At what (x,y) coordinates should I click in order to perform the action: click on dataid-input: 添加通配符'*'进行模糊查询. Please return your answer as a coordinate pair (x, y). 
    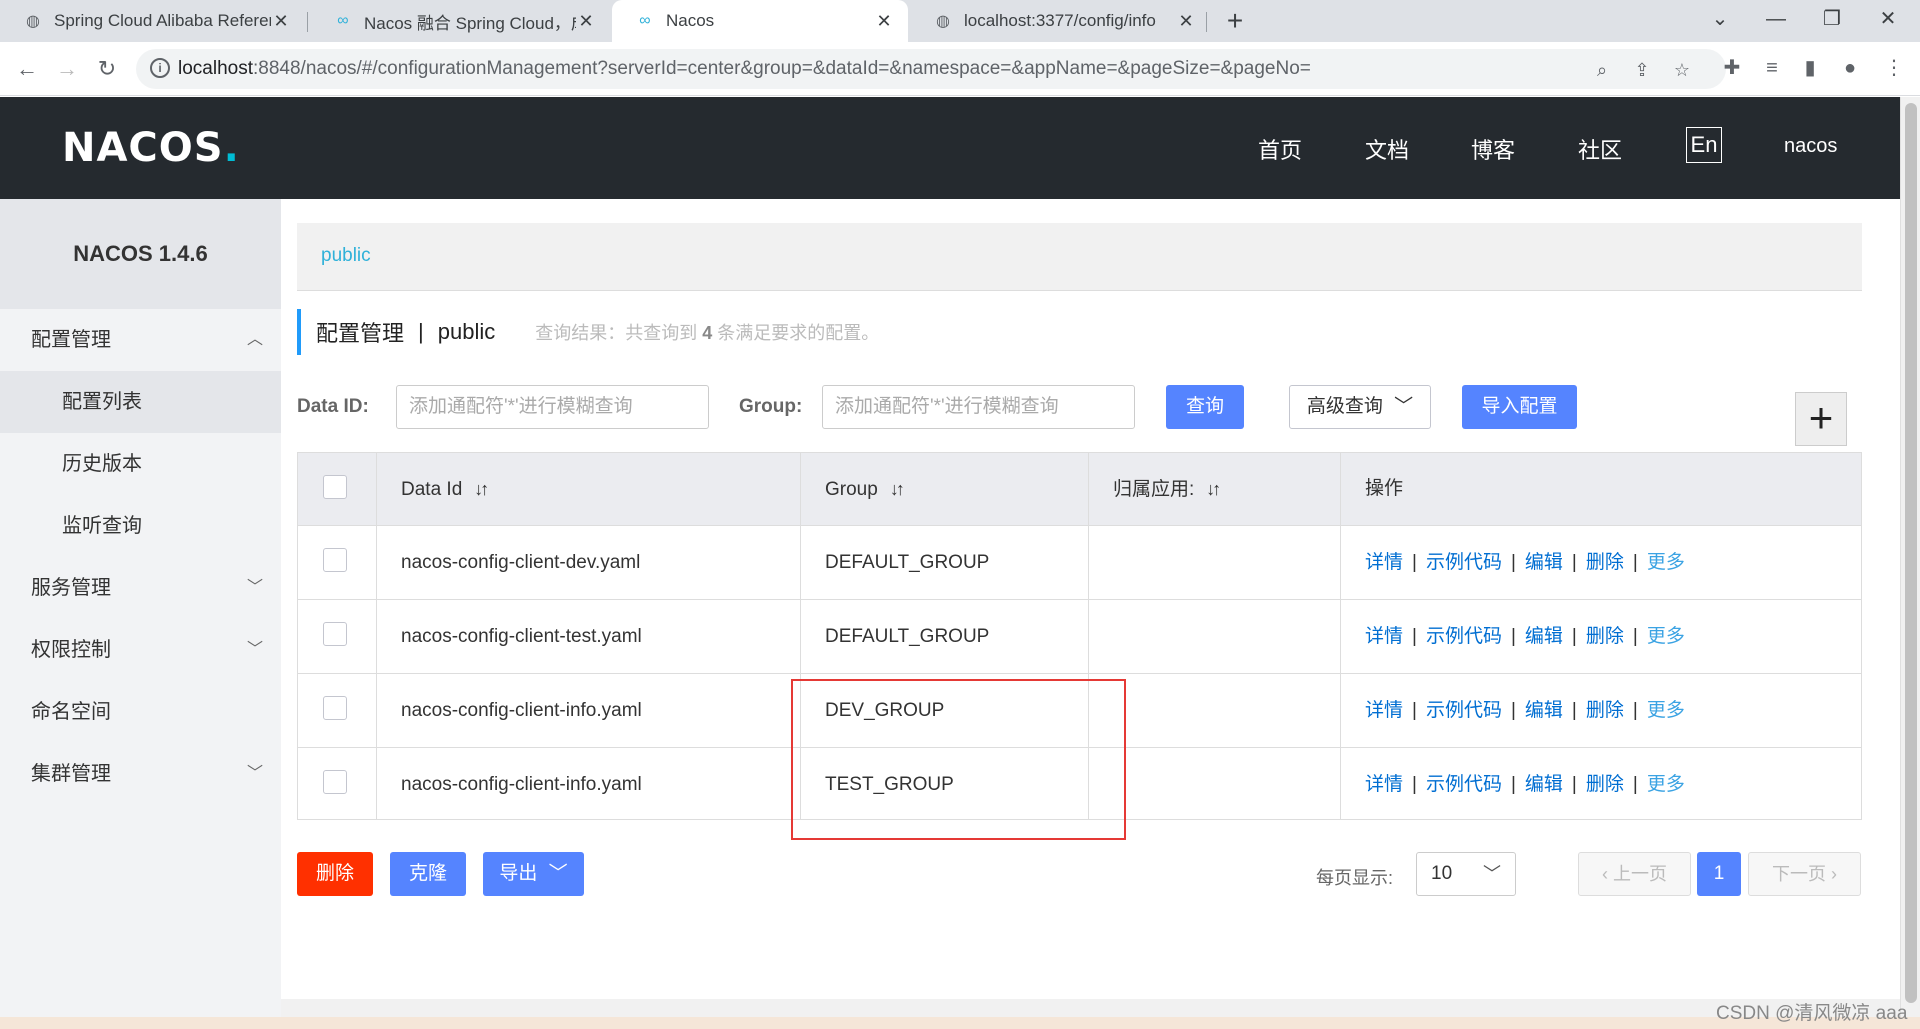
    Looking at the image, I should click on (552, 407).